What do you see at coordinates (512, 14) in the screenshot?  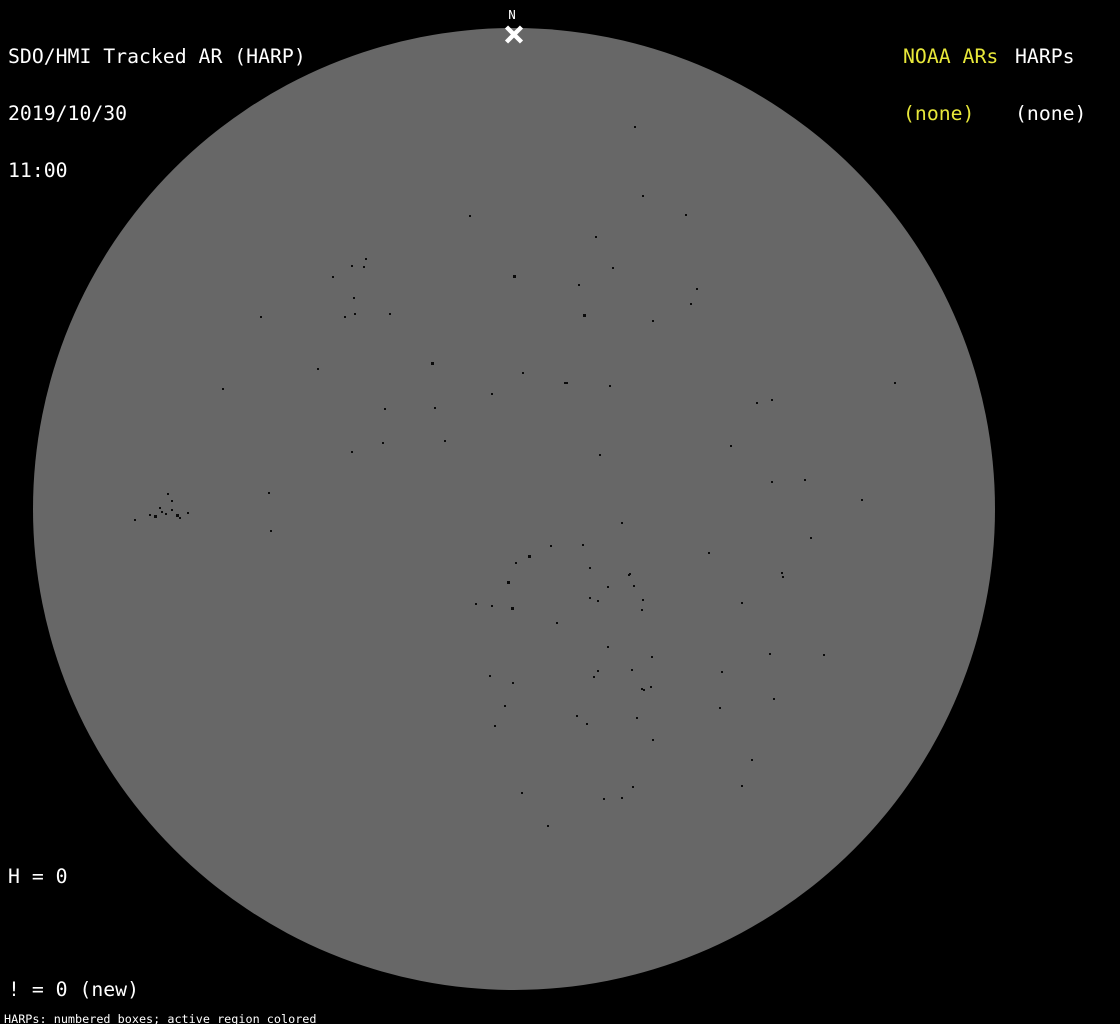 I see `north-label: N` at bounding box center [512, 14].